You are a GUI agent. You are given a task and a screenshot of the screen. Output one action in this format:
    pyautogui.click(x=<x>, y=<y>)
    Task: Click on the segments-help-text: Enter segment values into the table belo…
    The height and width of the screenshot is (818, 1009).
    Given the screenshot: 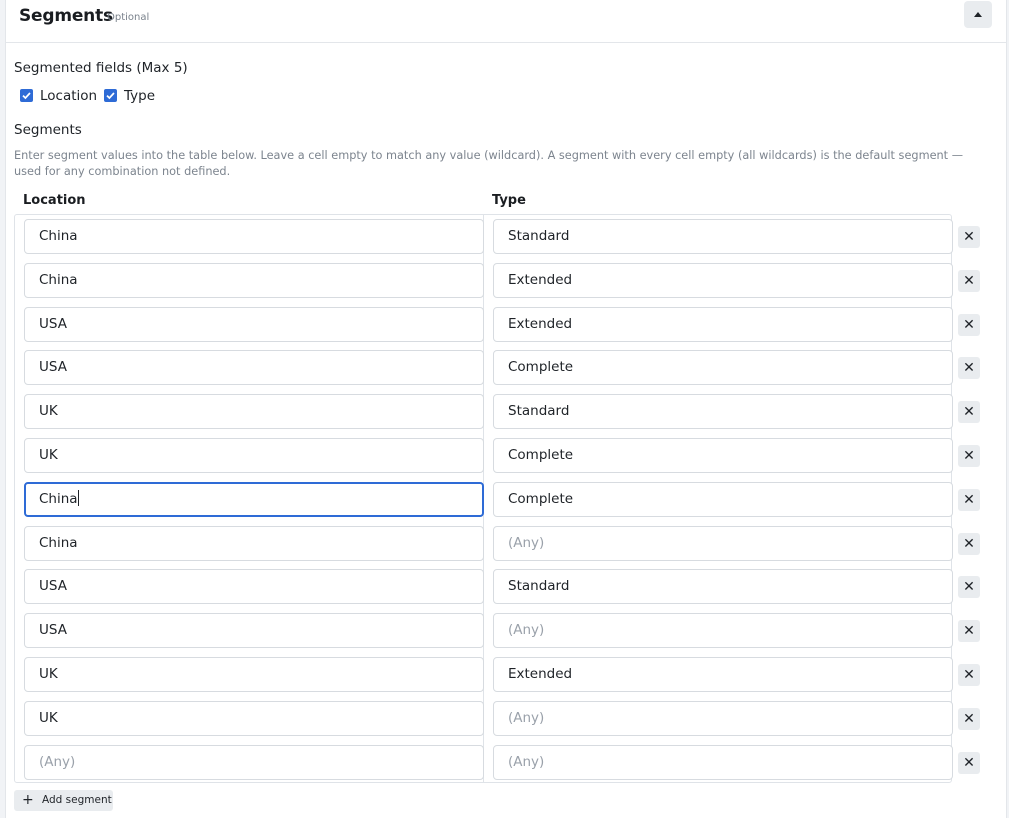 What is the action you would take?
    pyautogui.click(x=488, y=163)
    